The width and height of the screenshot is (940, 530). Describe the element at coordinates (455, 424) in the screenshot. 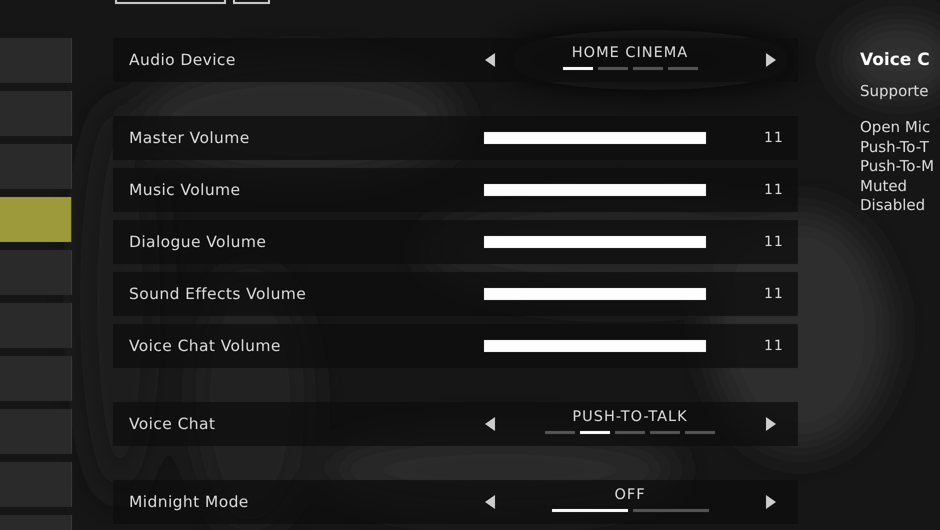

I see `setting-row: Voice Chat PUSH-TO-TALK` at that location.